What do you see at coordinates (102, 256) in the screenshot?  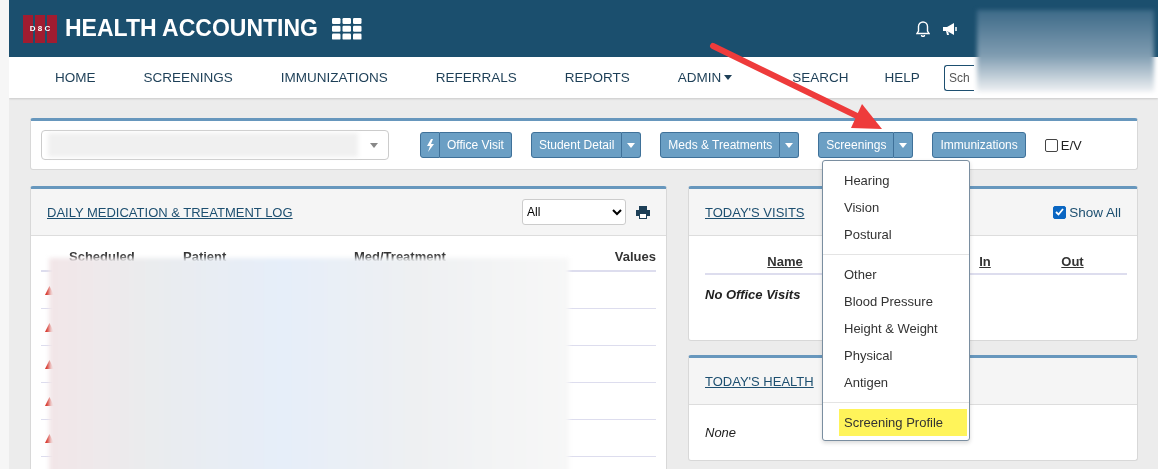 I see `column-header: Scheduled` at bounding box center [102, 256].